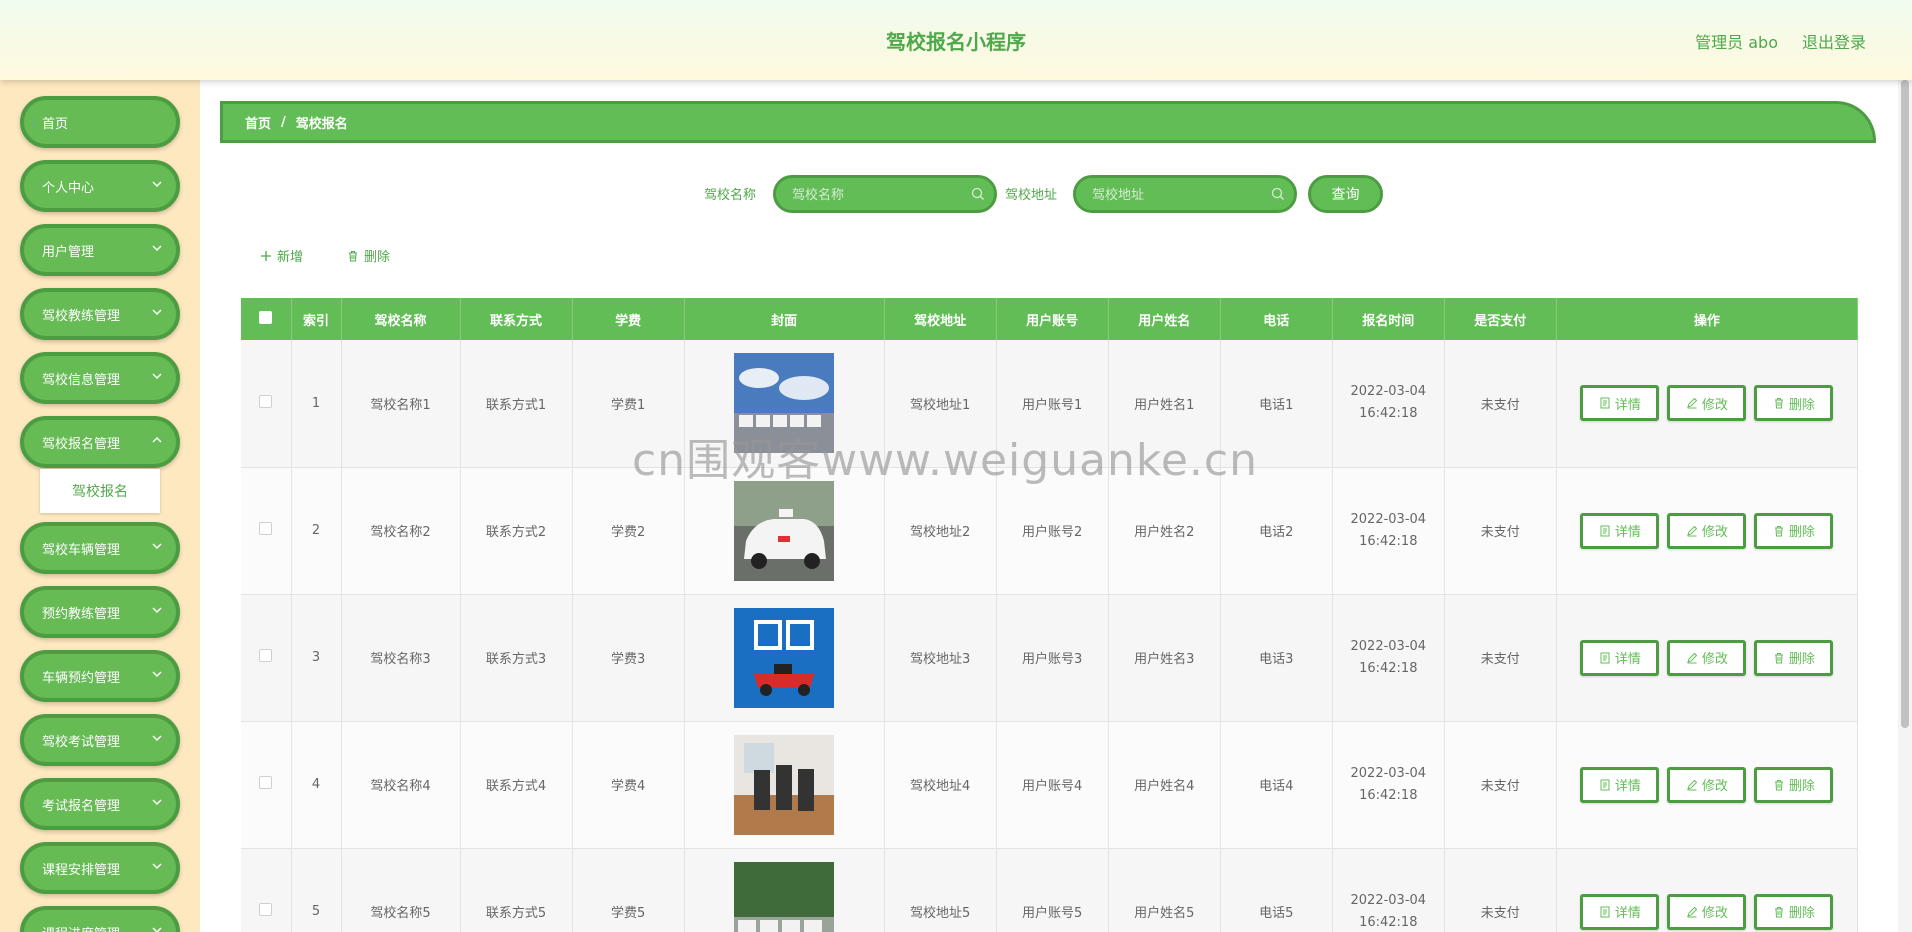  I want to click on column-header: 电话, so click(1276, 319).